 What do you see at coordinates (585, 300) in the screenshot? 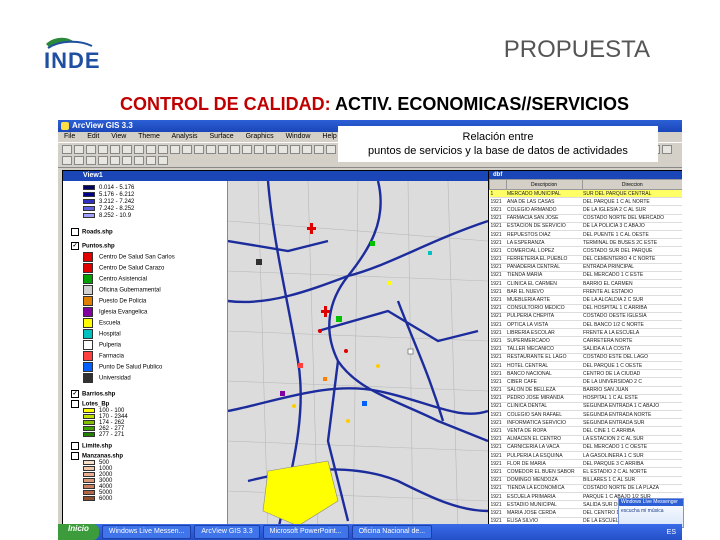
I see `table-row: 1921 MUEBLERIA ARTE DE LA ALCALDIA 2 C SUR` at bounding box center [585, 300].